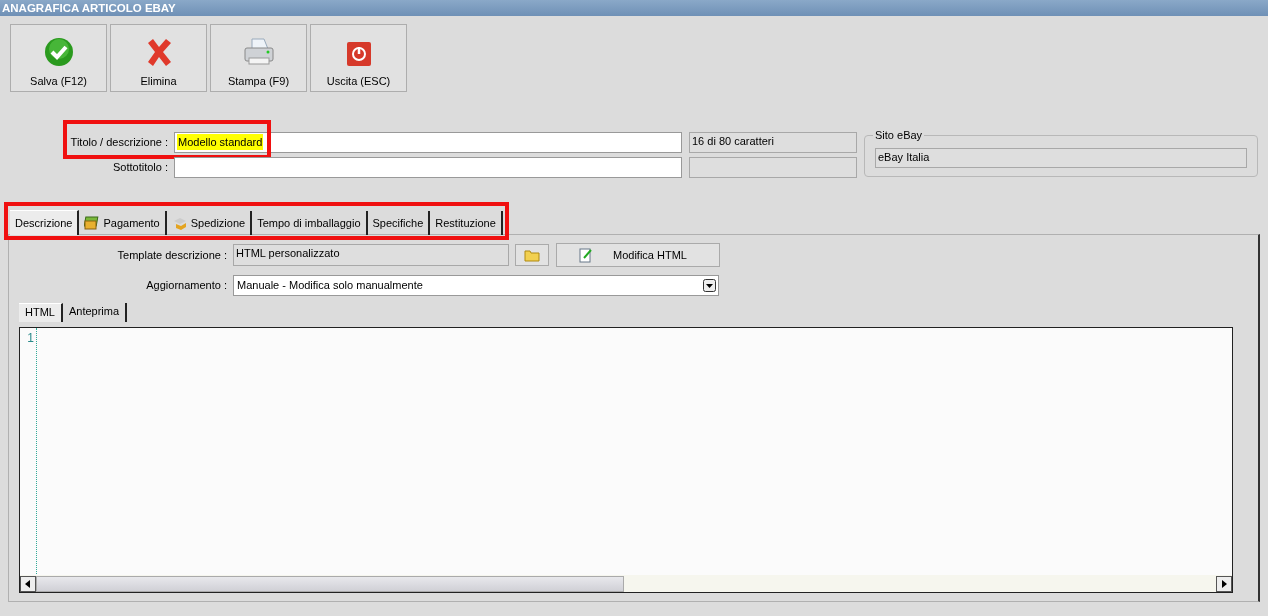  Describe the element at coordinates (428, 167) in the screenshot. I see `subtitle-input` at that location.